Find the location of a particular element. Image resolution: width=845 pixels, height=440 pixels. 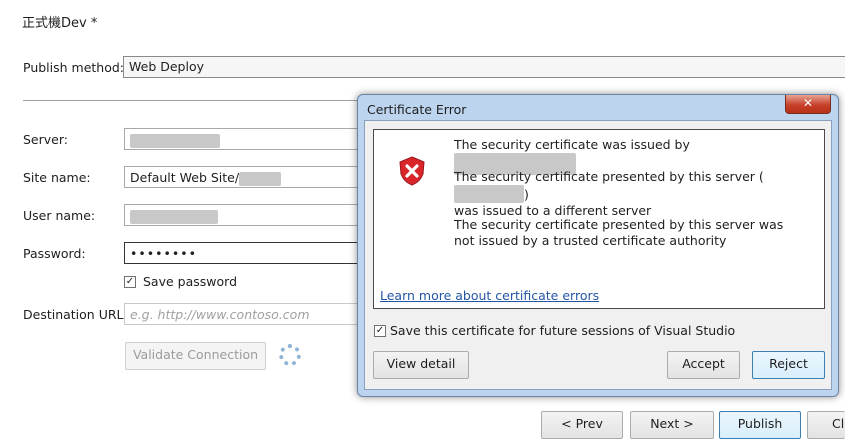

validate-connection-button: Validate Connection is located at coordinates (195, 356).